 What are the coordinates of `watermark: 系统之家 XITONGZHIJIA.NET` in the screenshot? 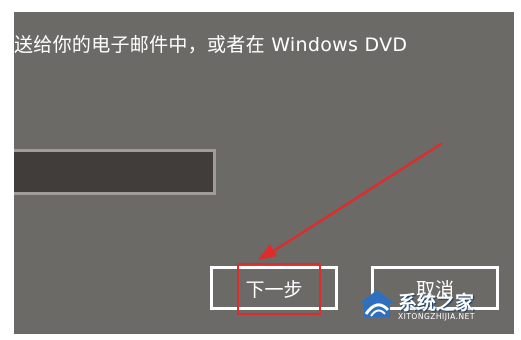 It's located at (433, 307).